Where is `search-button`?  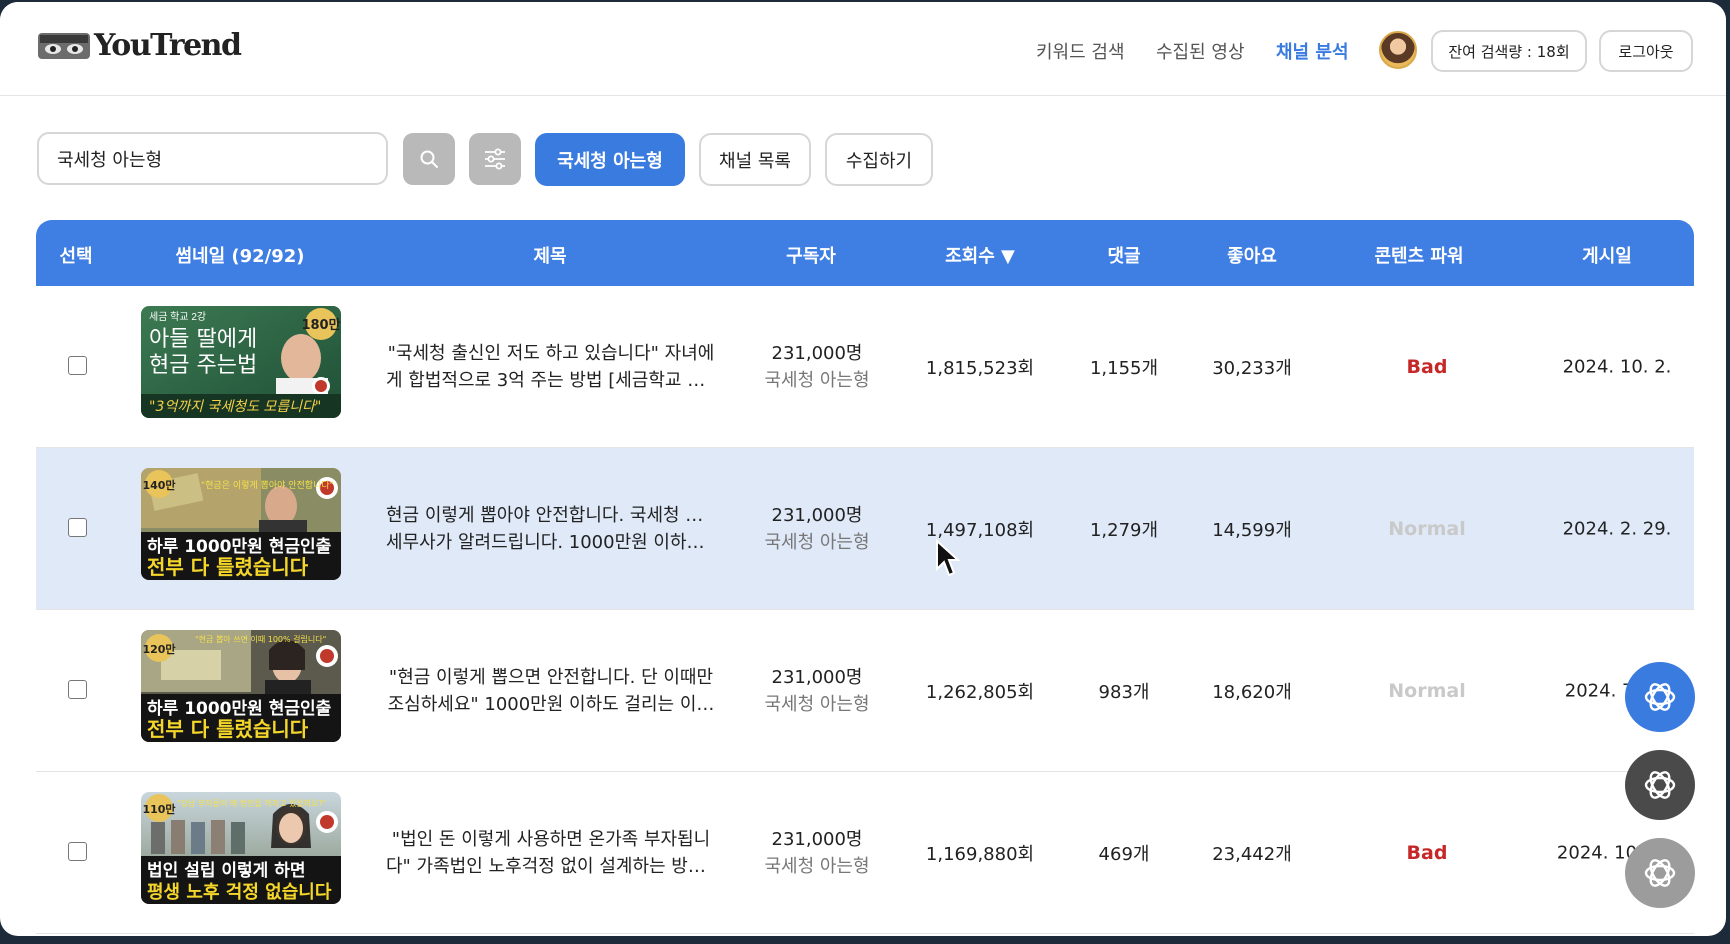 search-button is located at coordinates (429, 159).